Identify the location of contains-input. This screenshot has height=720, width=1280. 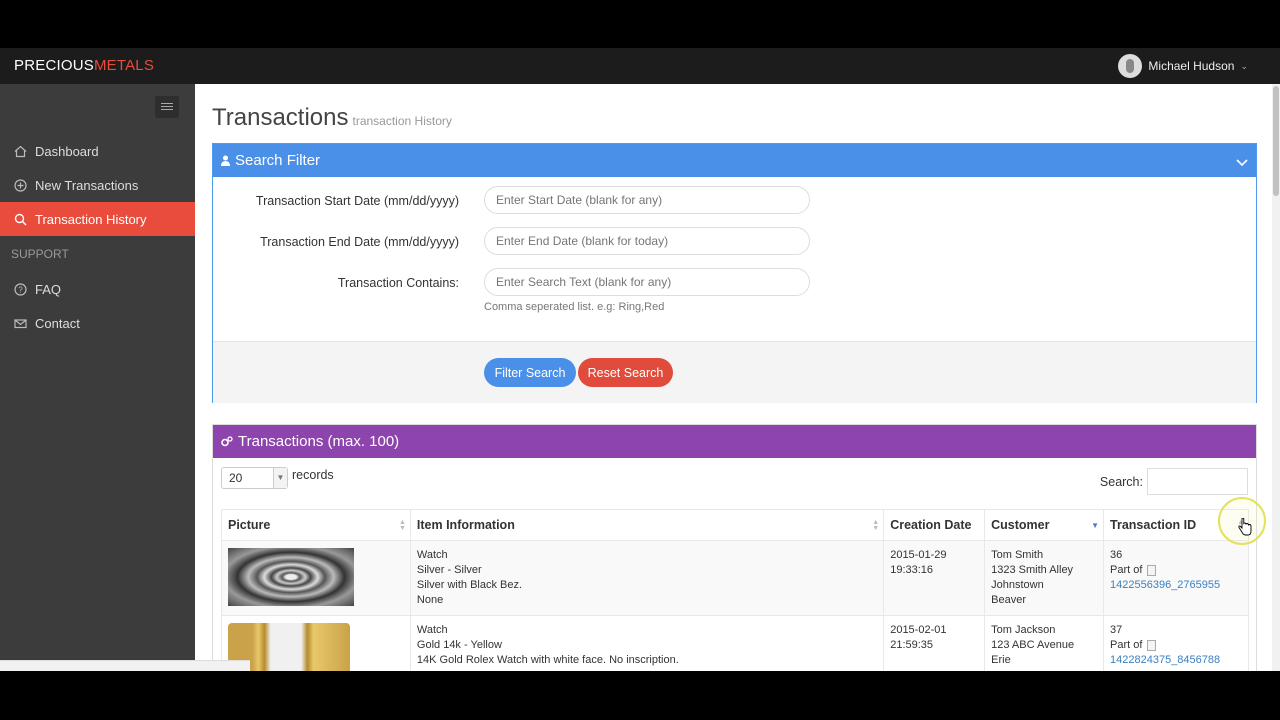
(647, 282).